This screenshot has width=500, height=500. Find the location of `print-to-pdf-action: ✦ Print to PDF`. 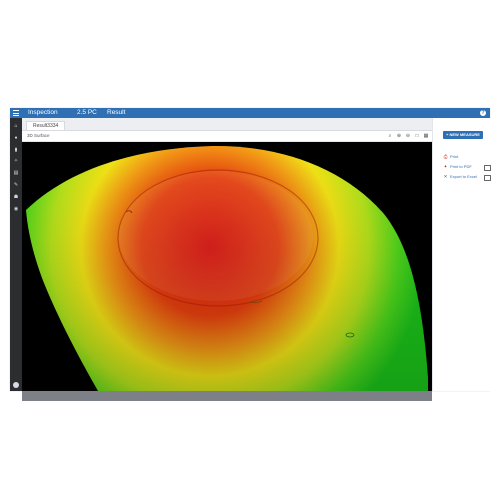

print-to-pdf-action: ✦ Print to PDF is located at coordinates (457, 167).